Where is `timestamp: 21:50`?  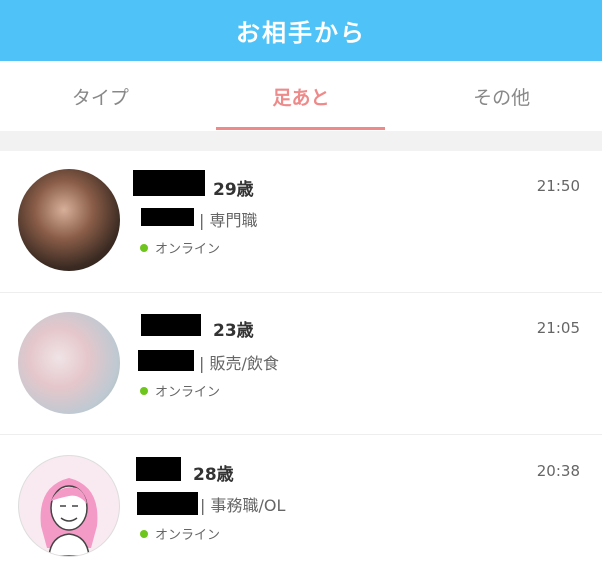 timestamp: 21:50 is located at coordinates (558, 186).